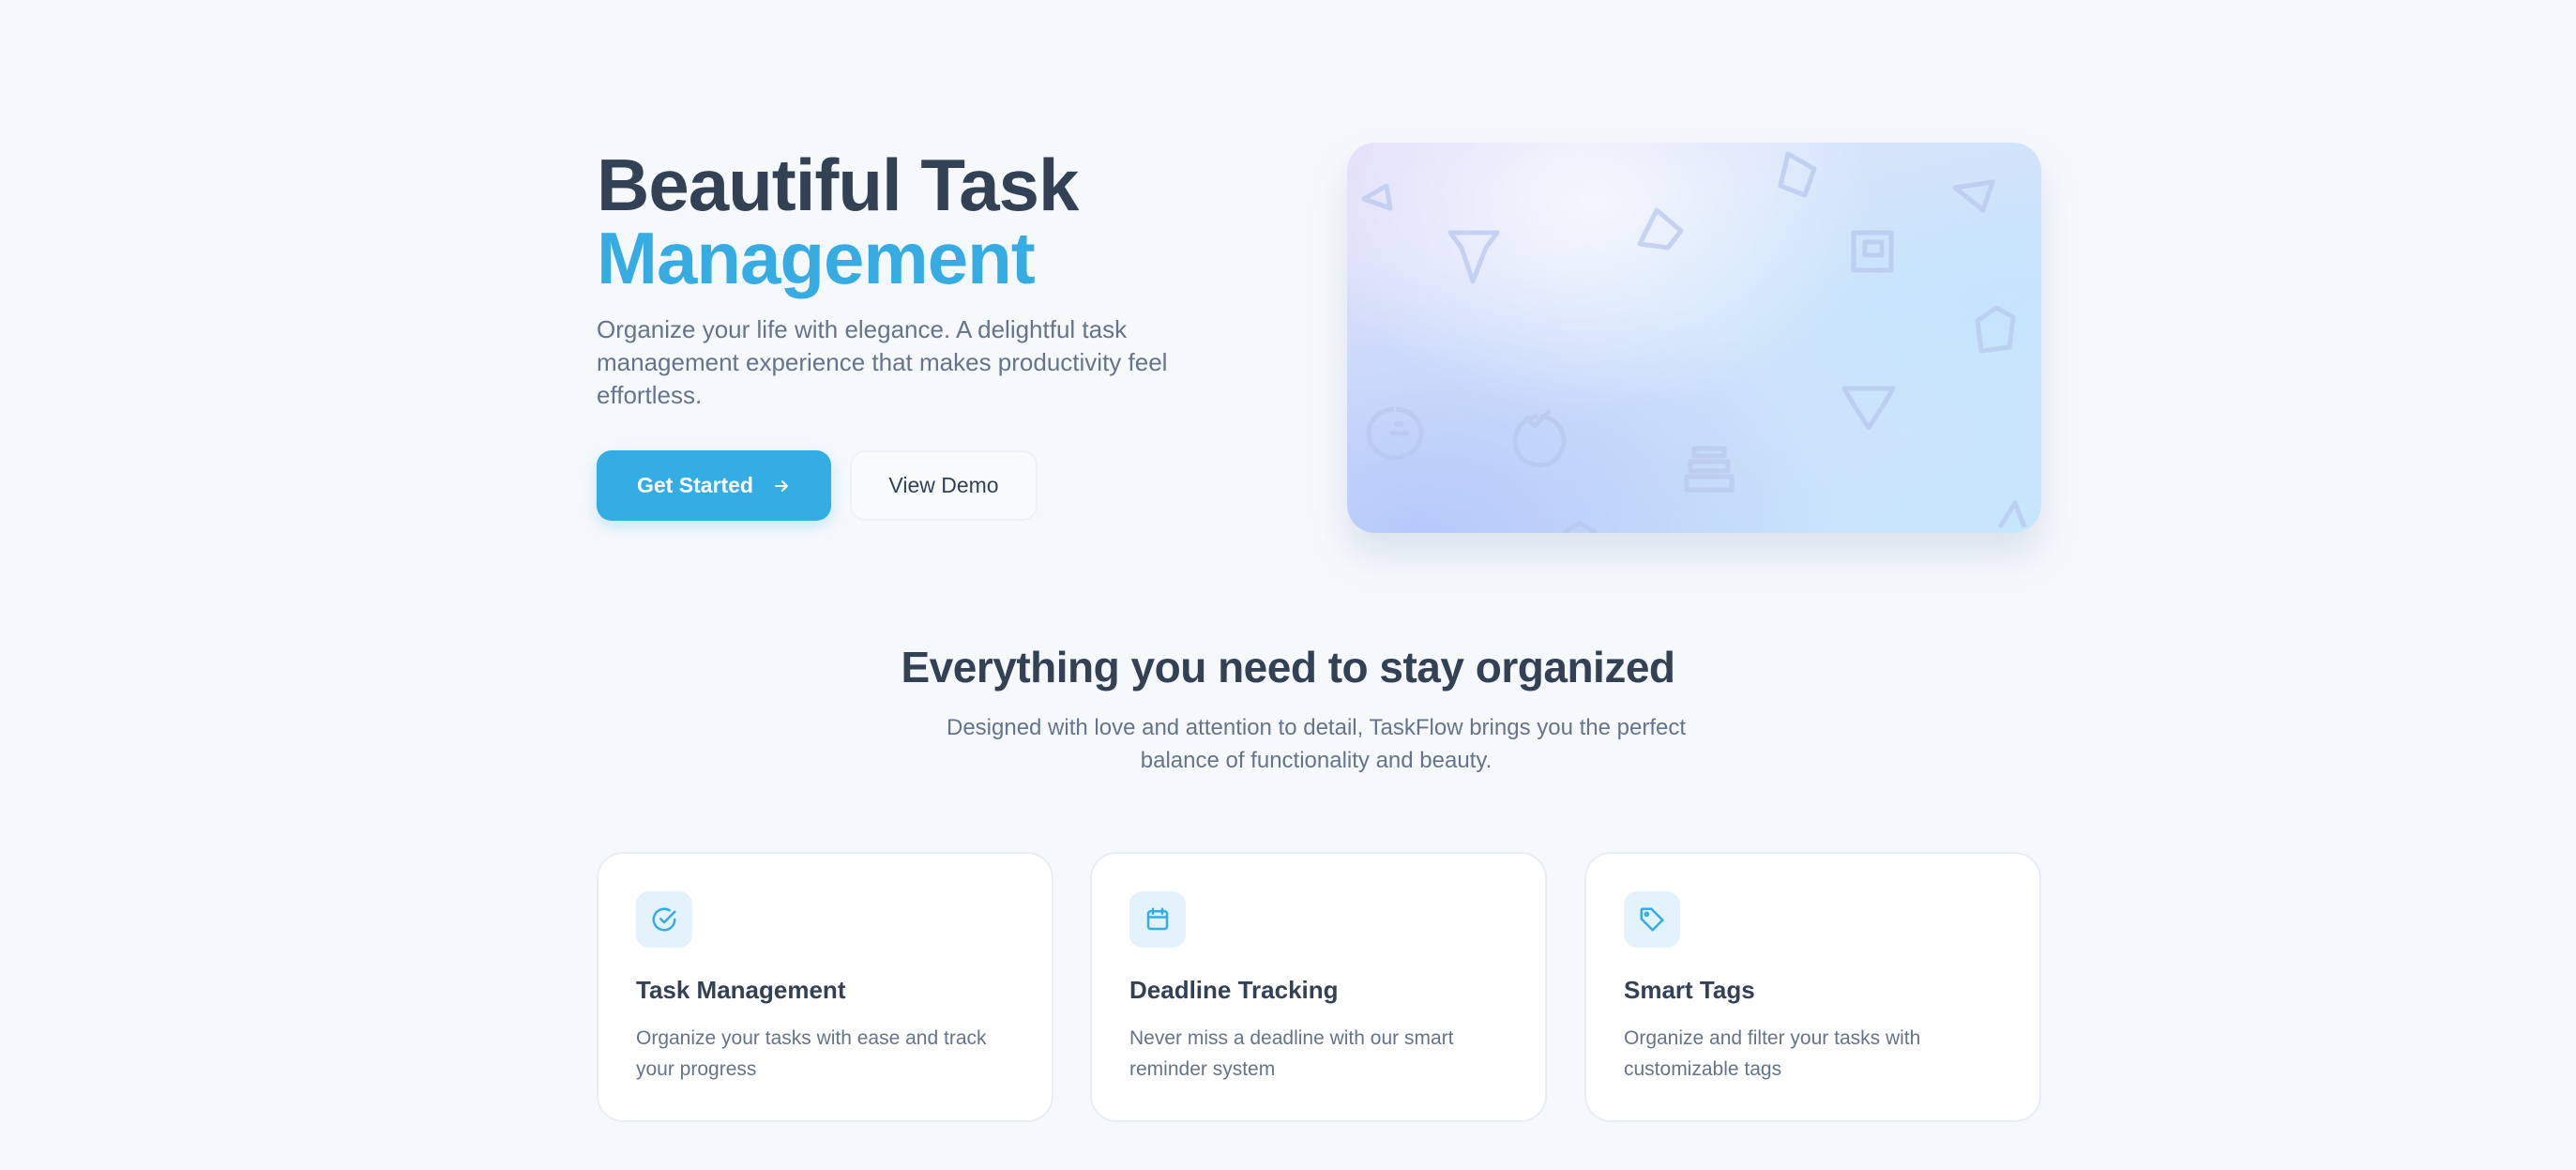  I want to click on features-title: Everything you need to stay organized, so click(1288, 667).